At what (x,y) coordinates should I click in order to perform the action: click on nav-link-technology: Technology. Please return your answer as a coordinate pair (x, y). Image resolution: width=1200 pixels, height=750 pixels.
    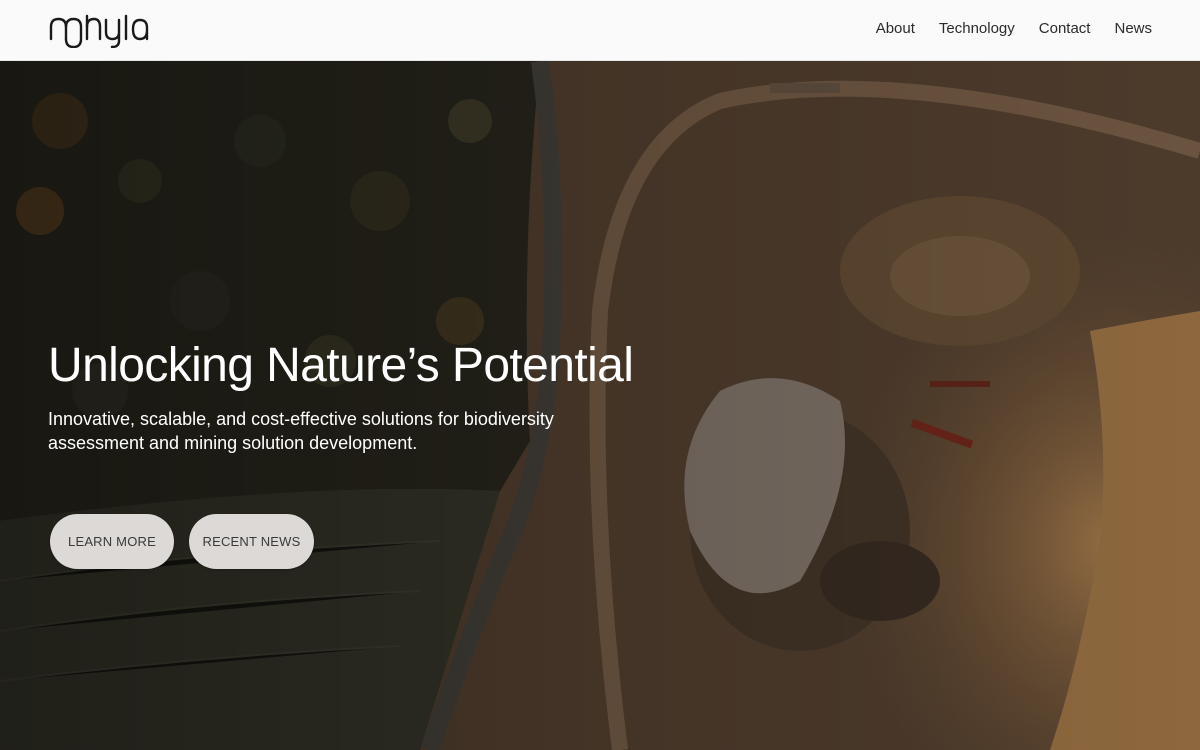
    Looking at the image, I should click on (977, 29).